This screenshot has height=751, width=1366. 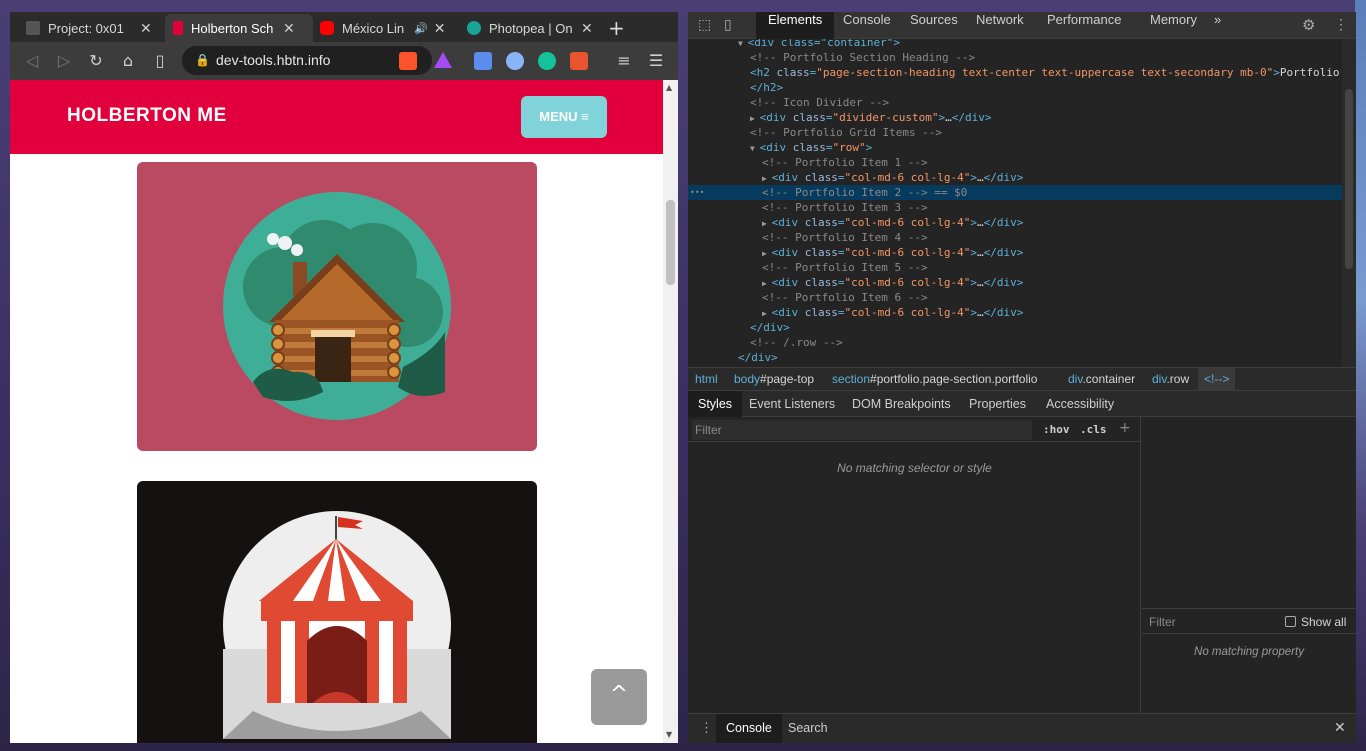 I want to click on subtab-styles: Styles, so click(x=715, y=404).